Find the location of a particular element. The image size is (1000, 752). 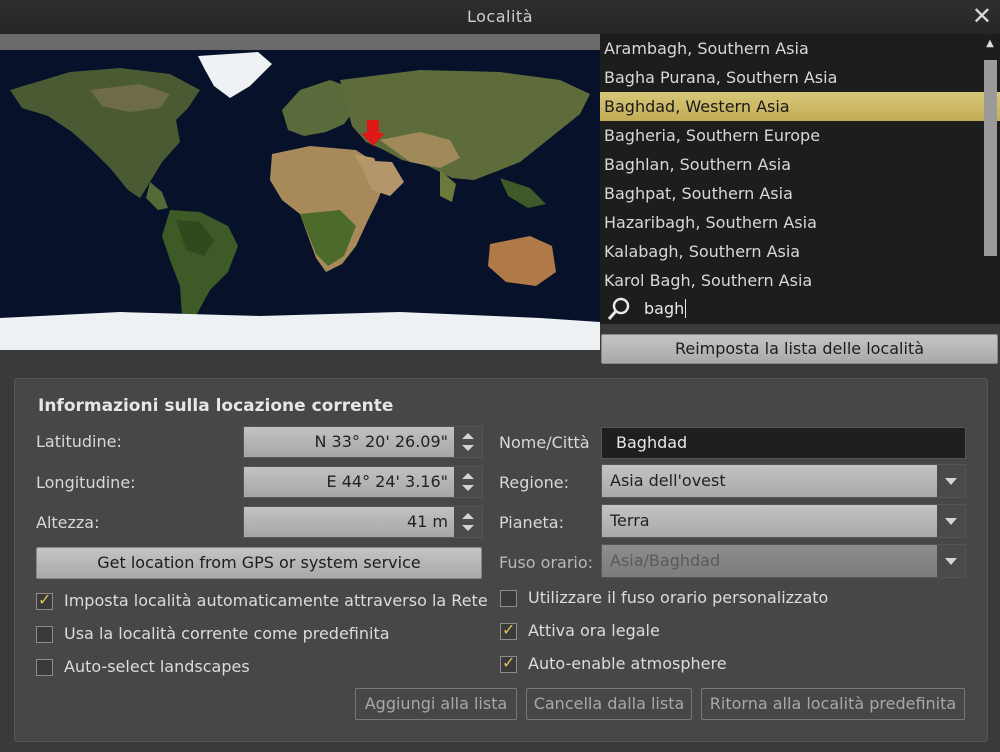

list-item: Bagha Purana, Southern Asia is located at coordinates (800, 77).